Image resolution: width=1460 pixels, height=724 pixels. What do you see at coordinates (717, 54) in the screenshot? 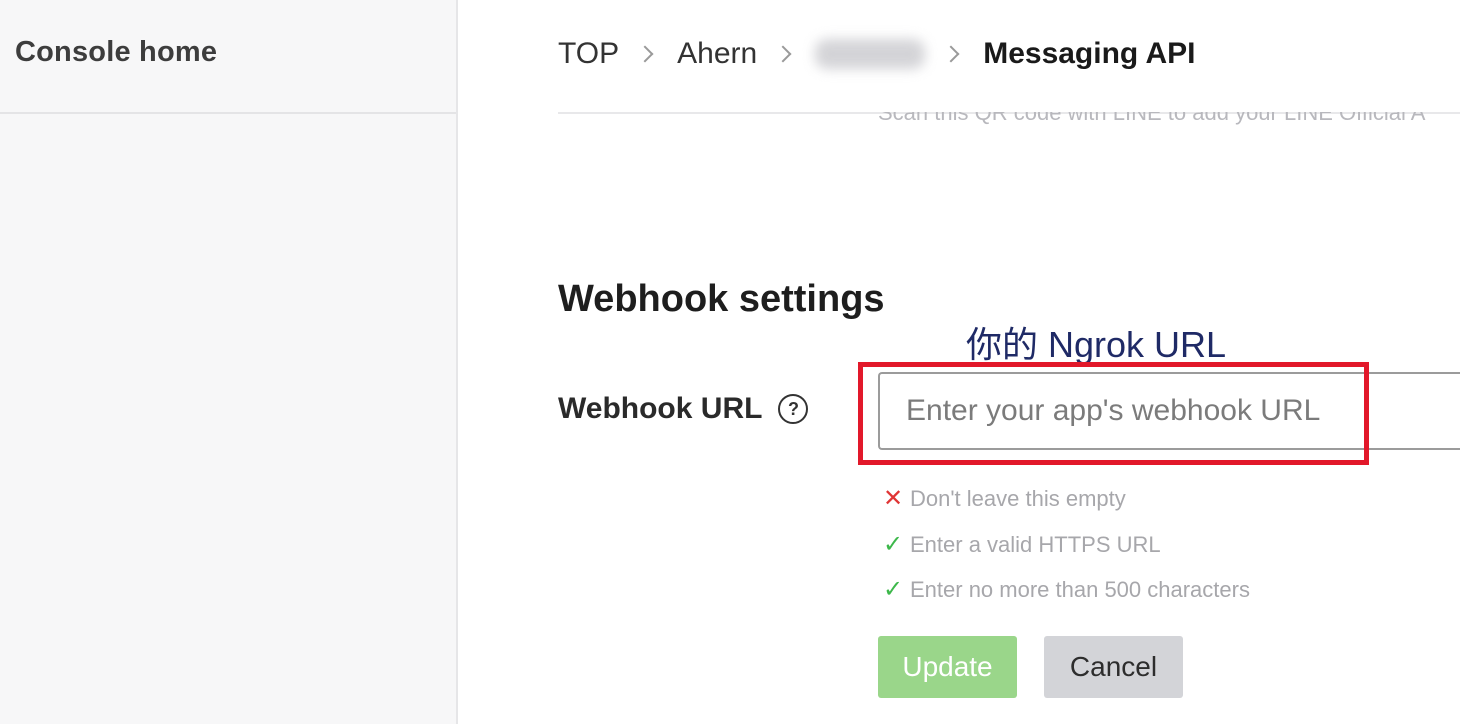
I see `breadcrumb-provider: Ahern` at bounding box center [717, 54].